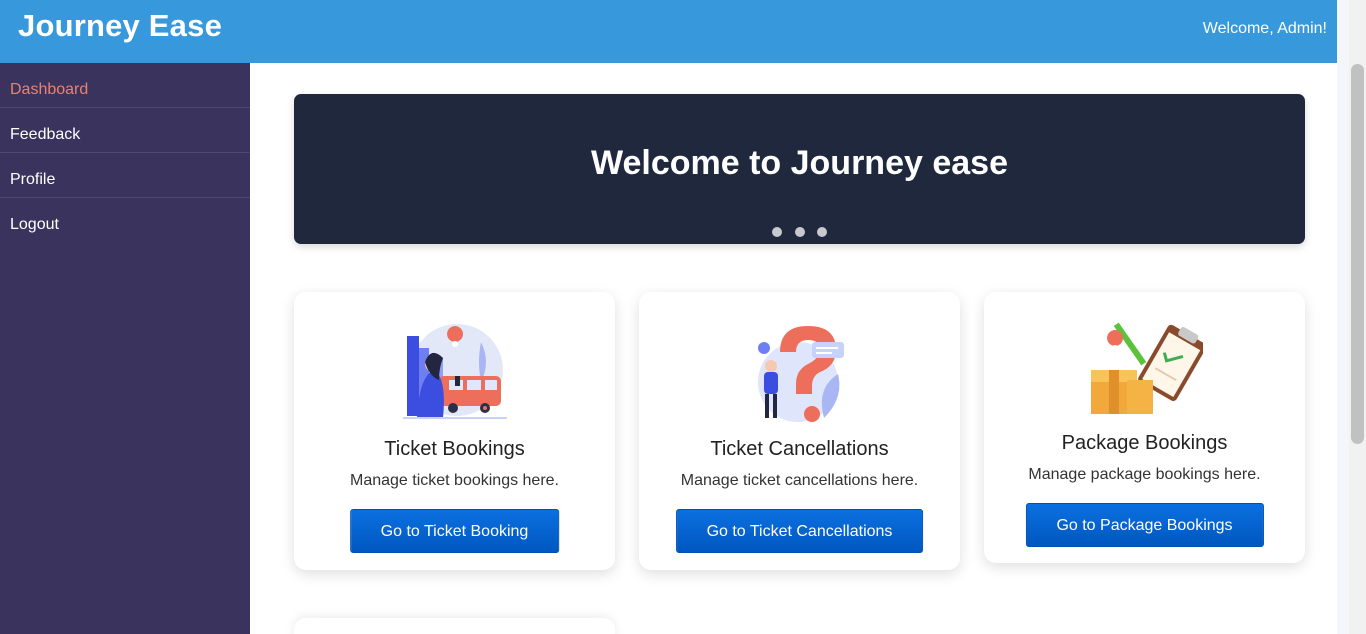  What do you see at coordinates (454, 480) in the screenshot?
I see `card-desc-ticket-bookings: Manage ticket bookings here.` at bounding box center [454, 480].